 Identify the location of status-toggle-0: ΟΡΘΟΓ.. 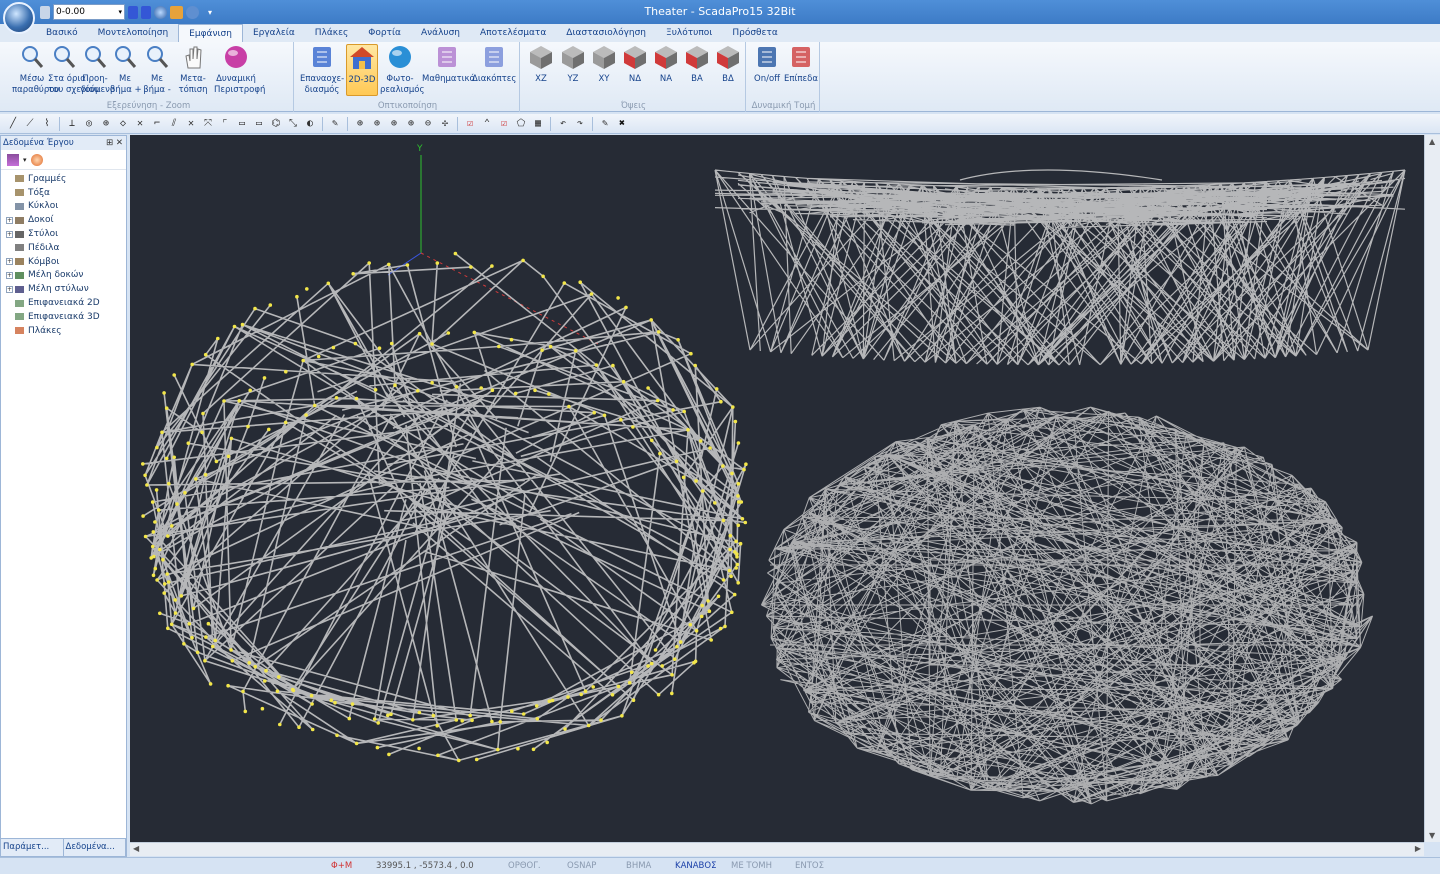
(524, 866).